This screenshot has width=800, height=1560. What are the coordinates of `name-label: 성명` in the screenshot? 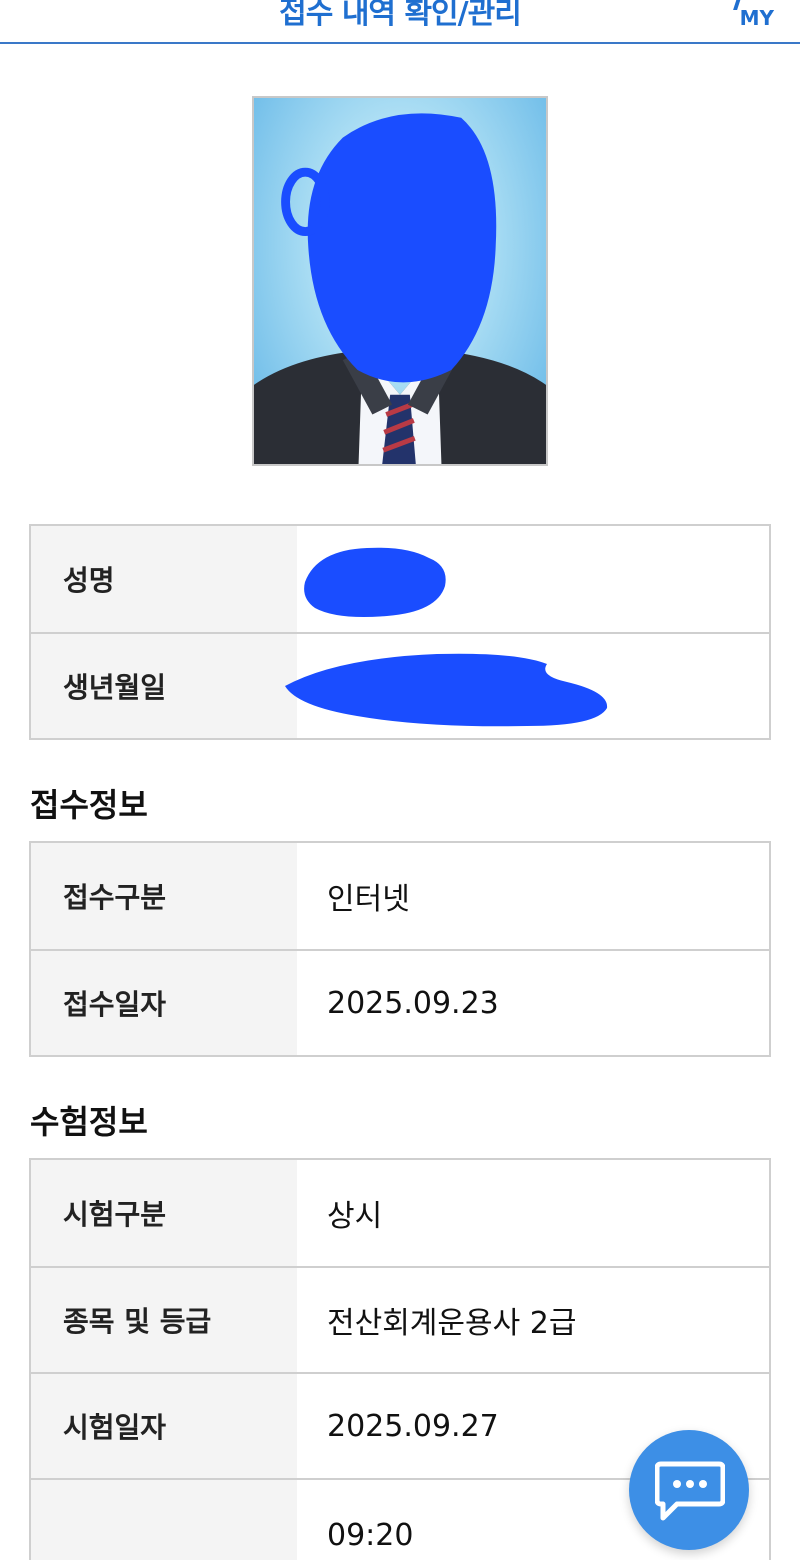 It's located at (164, 579).